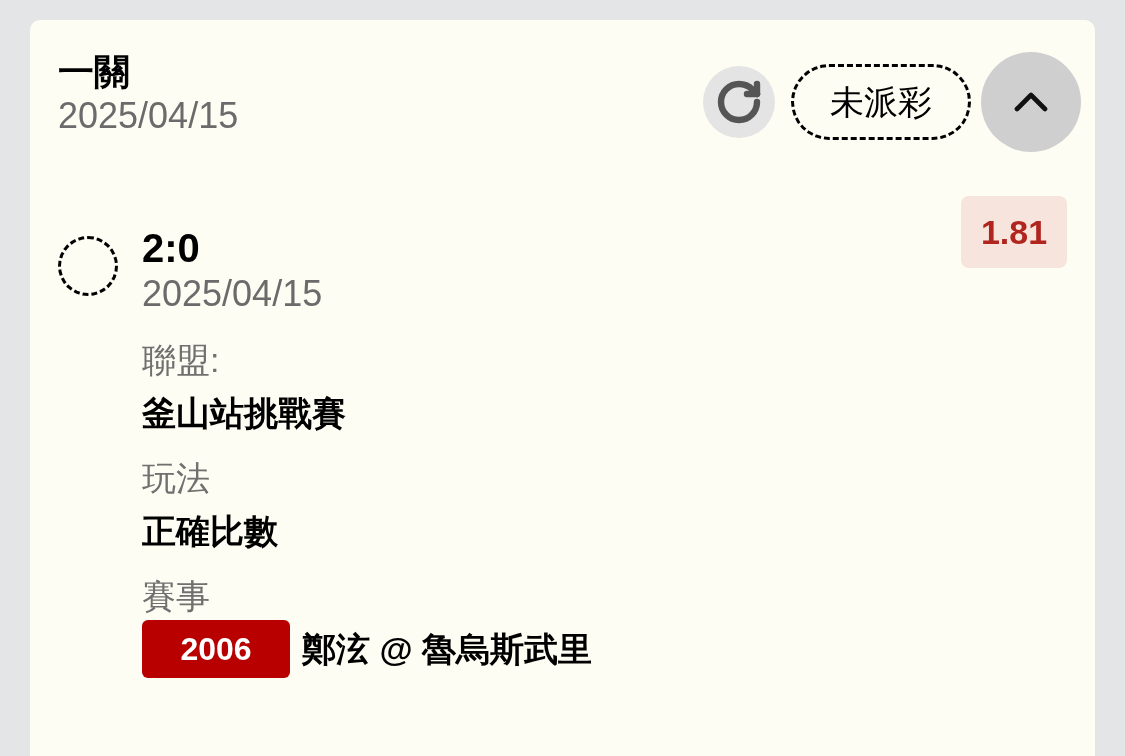 The image size is (1125, 756). Describe the element at coordinates (1014, 232) in the screenshot. I see `odds-badge: 1.81` at that location.